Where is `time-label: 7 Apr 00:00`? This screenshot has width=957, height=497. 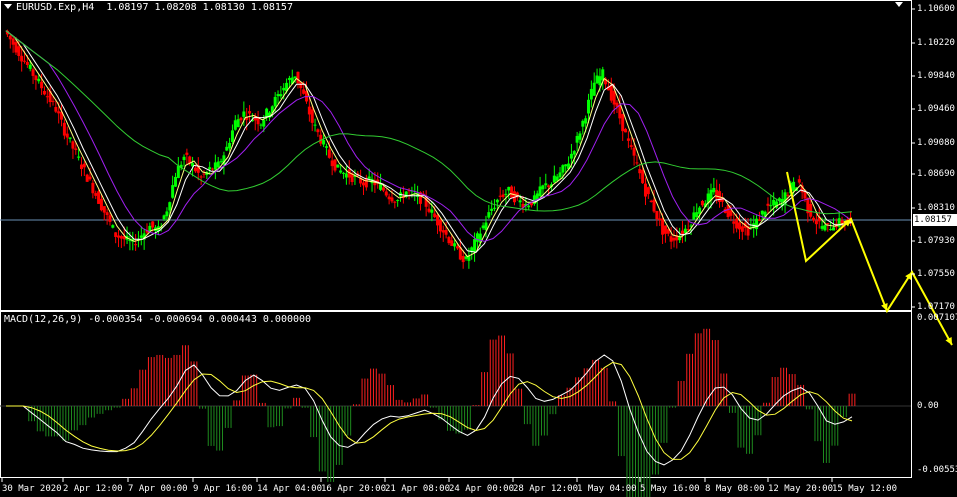
time-label: 7 Apr 00:00 is located at coordinates (158, 489).